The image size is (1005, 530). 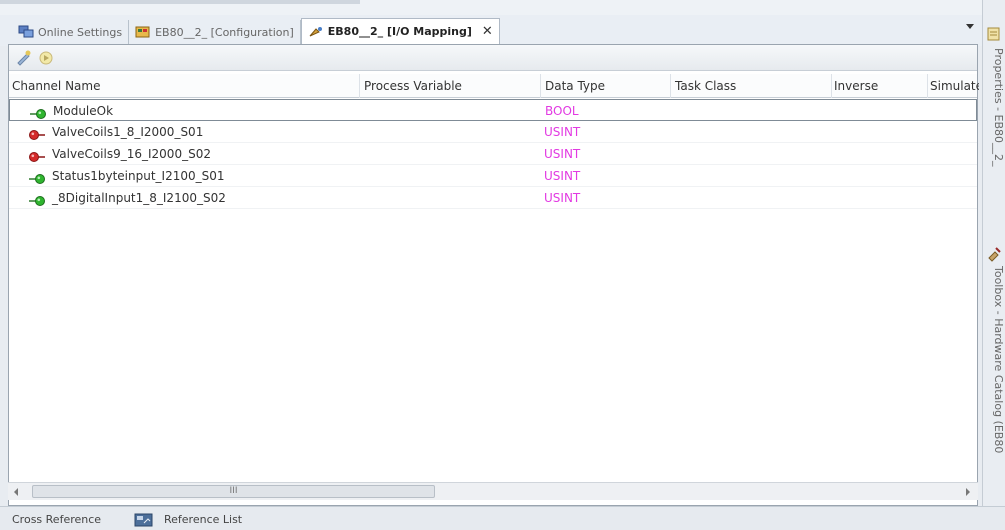 What do you see at coordinates (24, 58) in the screenshot?
I see `edit-icon` at bounding box center [24, 58].